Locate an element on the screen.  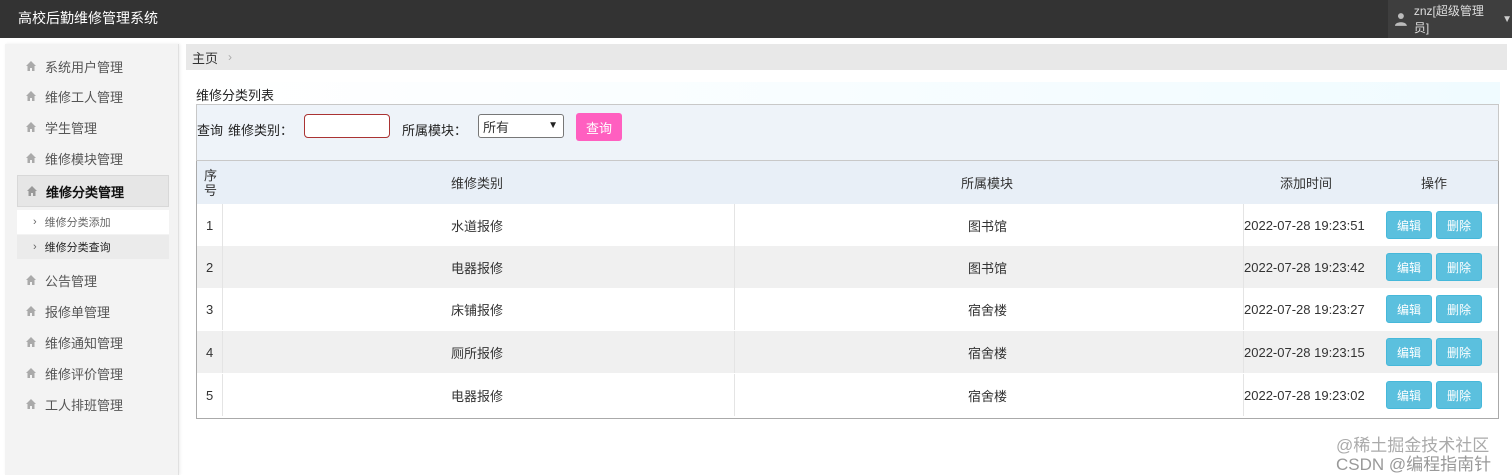
sidebar-item-workers: 维修工人管理 is located at coordinates (93, 96).